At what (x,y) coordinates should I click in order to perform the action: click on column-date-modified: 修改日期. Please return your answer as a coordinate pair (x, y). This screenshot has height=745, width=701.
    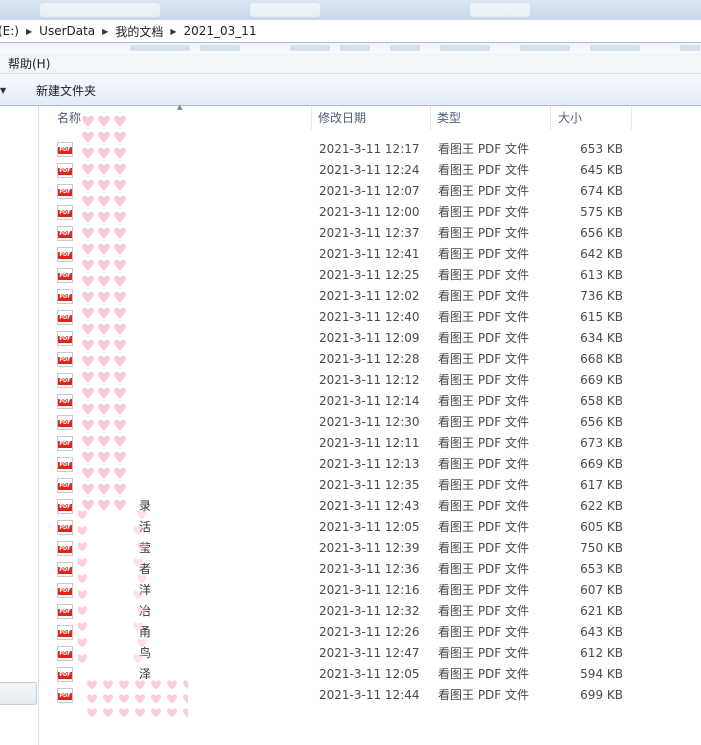
    Looking at the image, I should click on (342, 118).